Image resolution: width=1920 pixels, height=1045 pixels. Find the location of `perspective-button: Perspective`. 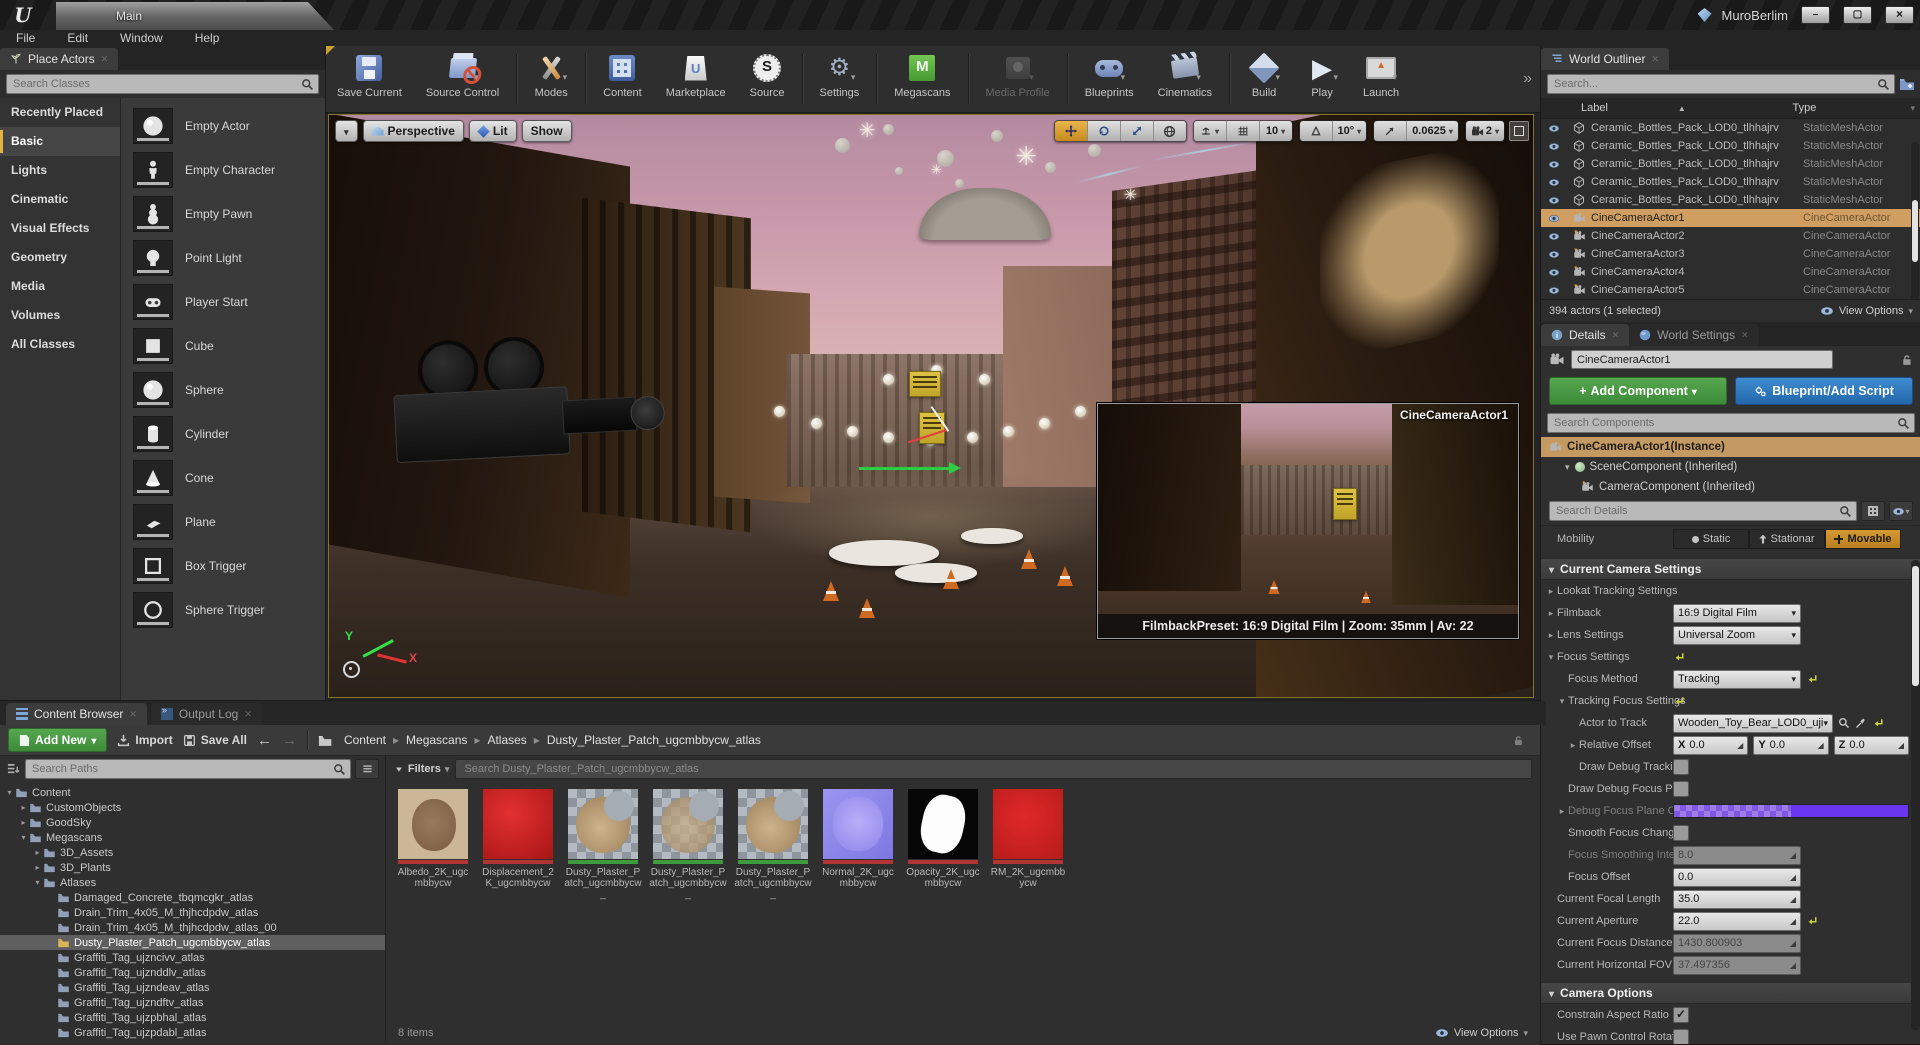

perspective-button: Perspective is located at coordinates (413, 131).